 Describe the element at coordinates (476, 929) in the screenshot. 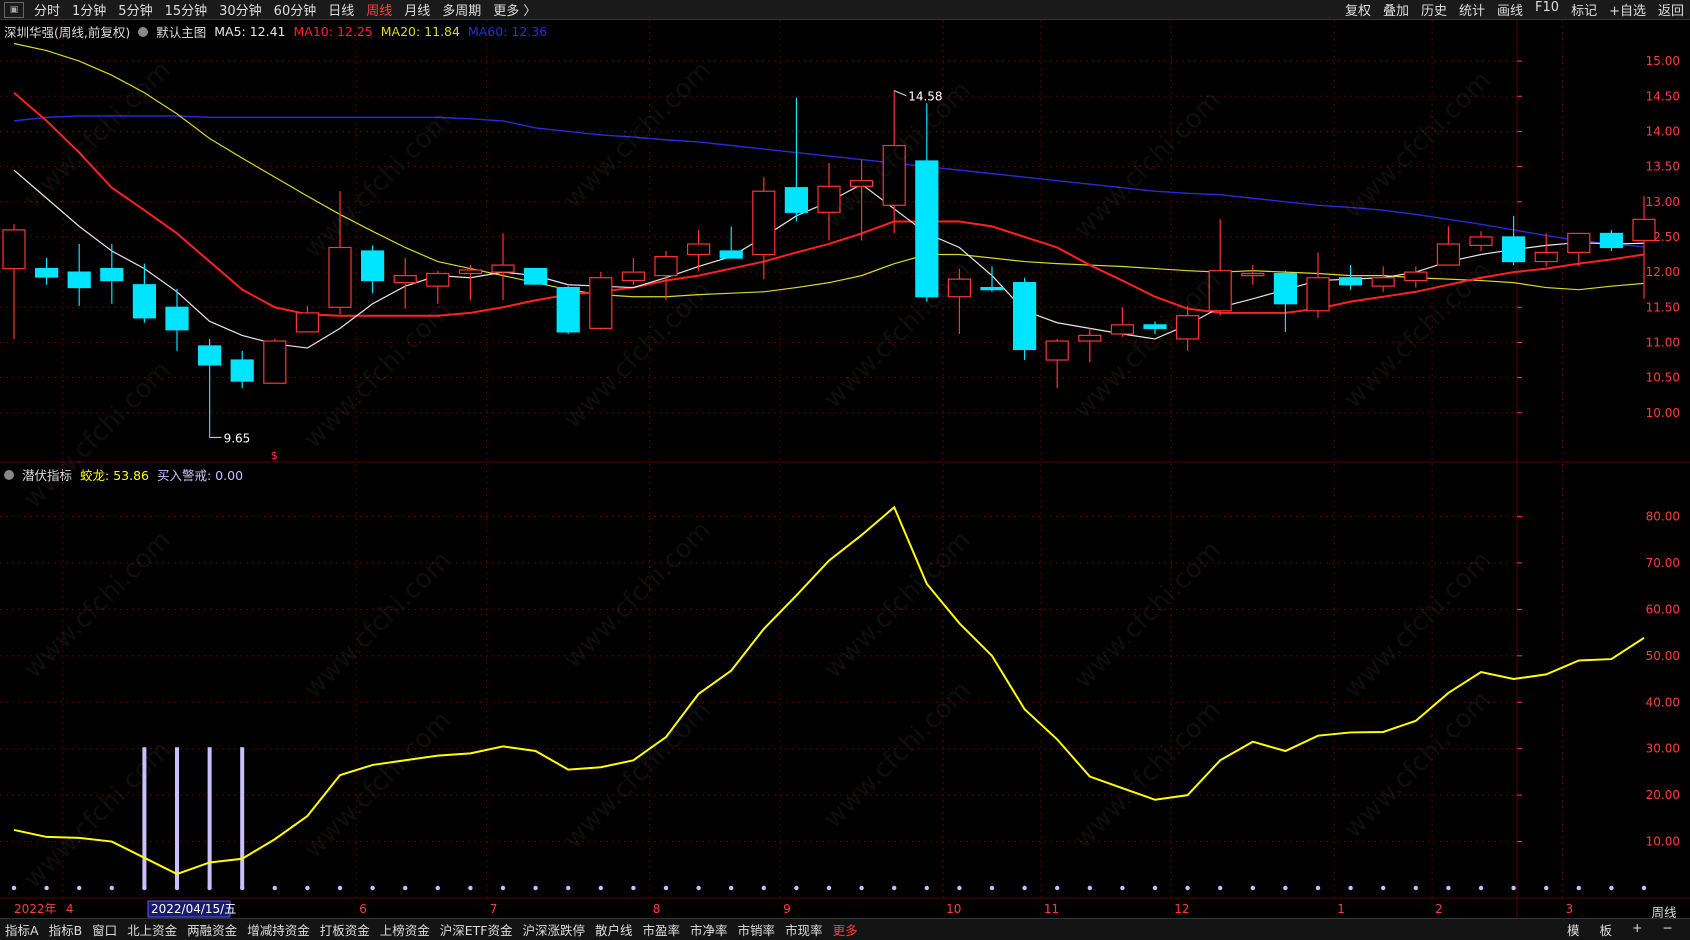

I see `indicator-tab-8: 沪深ETF资金` at that location.